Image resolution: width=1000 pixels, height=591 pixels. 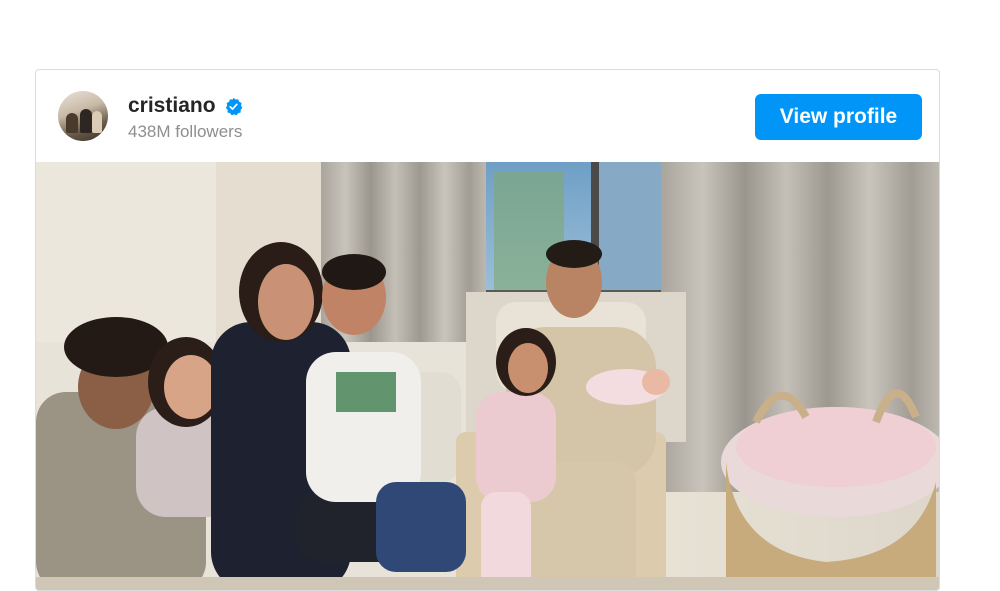 I want to click on username-row: cristiano, so click(x=185, y=106).